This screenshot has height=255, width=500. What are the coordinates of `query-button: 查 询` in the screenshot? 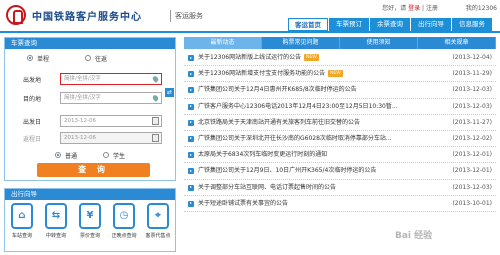 It's located at (93, 170).